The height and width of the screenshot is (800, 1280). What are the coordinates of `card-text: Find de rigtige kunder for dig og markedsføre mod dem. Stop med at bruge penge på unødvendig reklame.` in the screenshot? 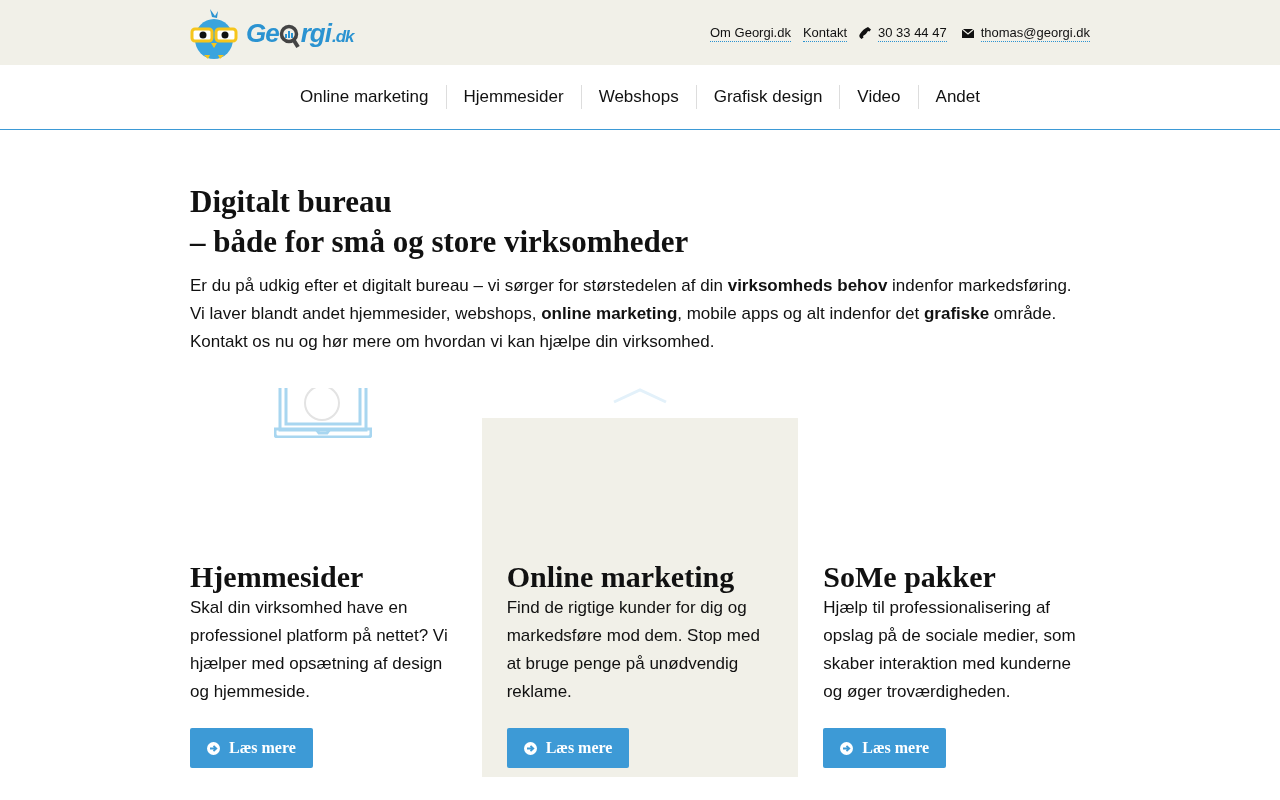 It's located at (633, 650).